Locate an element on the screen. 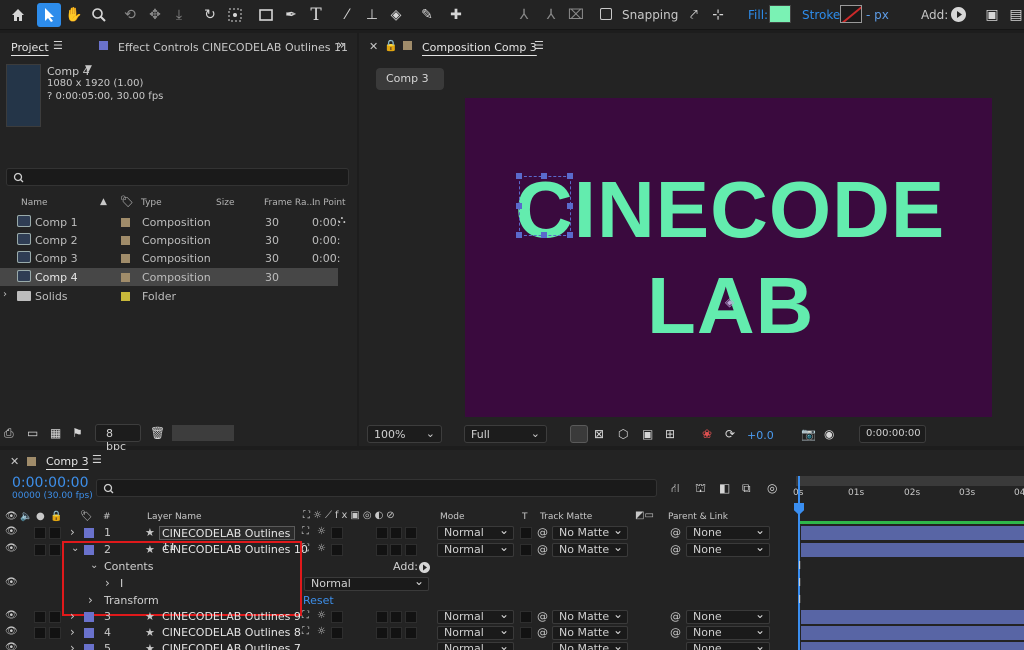  snap-edges-icon: ⤤ is located at coordinates (694, 15).